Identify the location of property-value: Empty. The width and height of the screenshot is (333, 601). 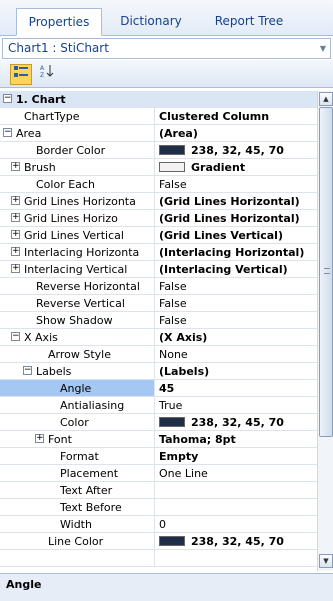
(236, 456).